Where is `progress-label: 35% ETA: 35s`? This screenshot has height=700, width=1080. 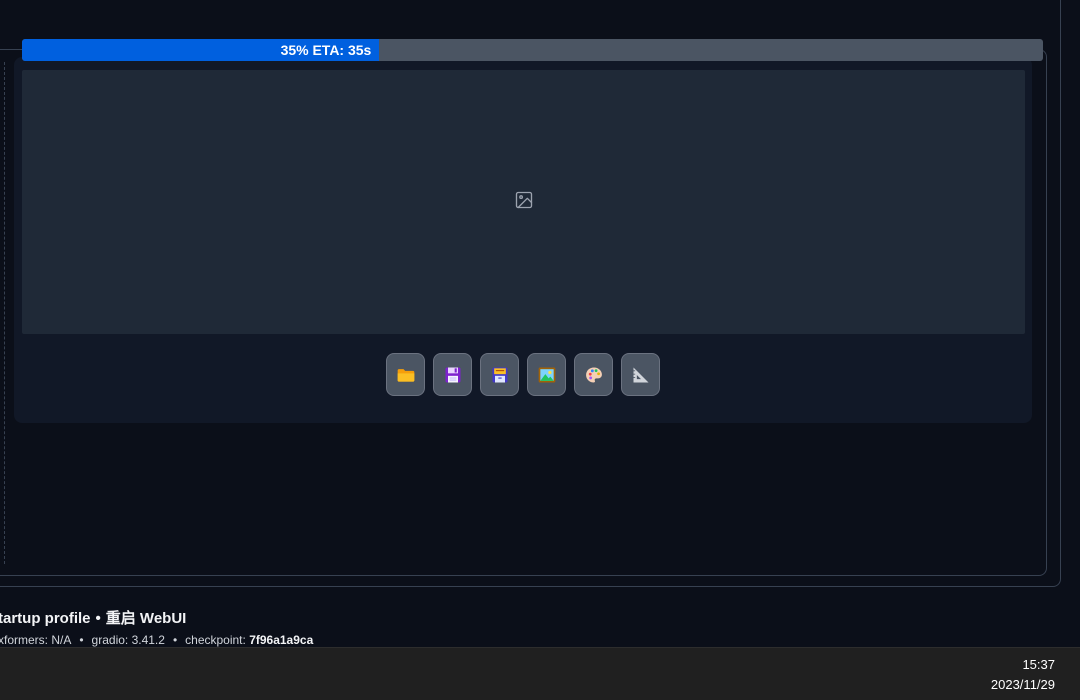 progress-label: 35% ETA: 35s is located at coordinates (326, 50).